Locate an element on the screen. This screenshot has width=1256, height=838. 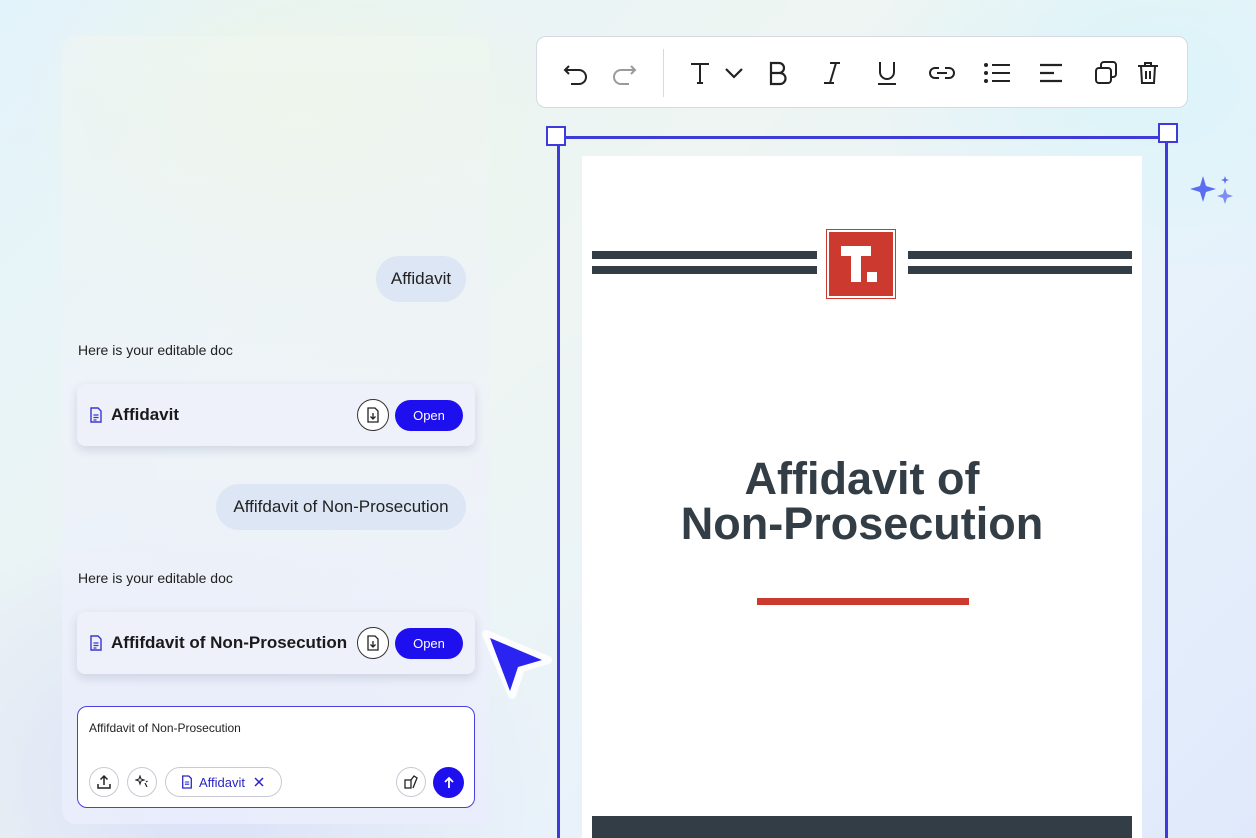
upload-button is located at coordinates (104, 782).